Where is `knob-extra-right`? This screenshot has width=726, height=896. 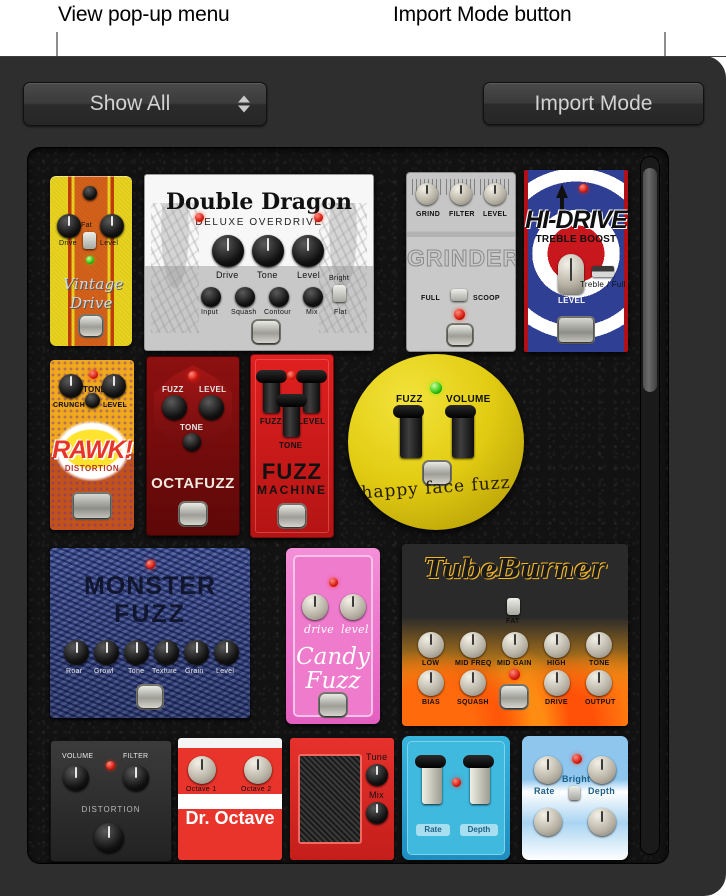 knob-extra-right is located at coordinates (602, 822).